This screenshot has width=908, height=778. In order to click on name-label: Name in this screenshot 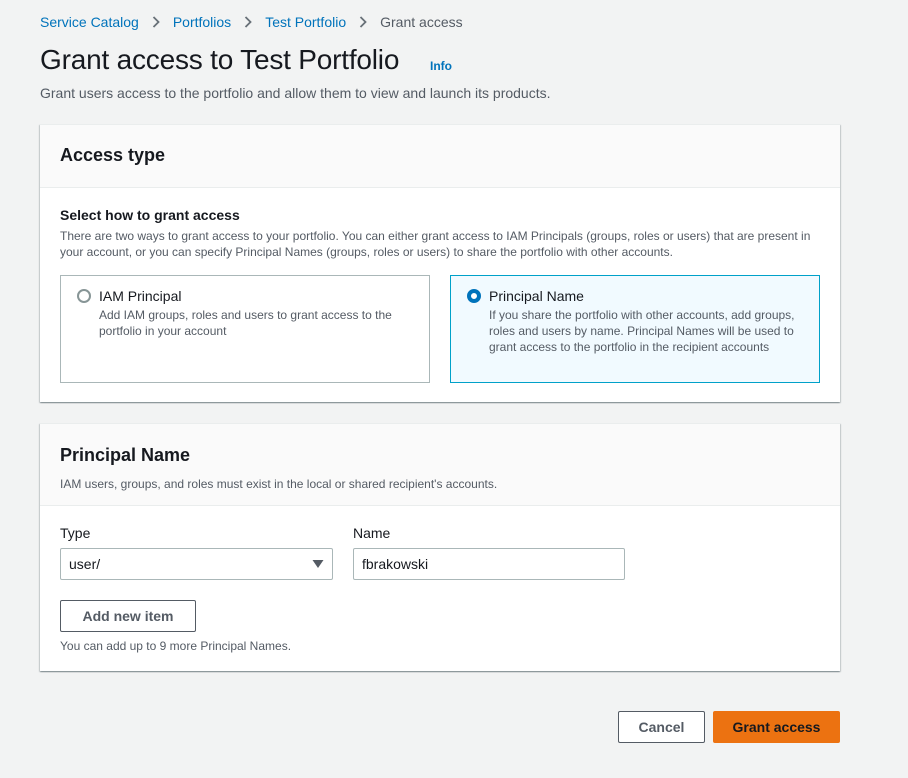, I will do `click(372, 533)`.